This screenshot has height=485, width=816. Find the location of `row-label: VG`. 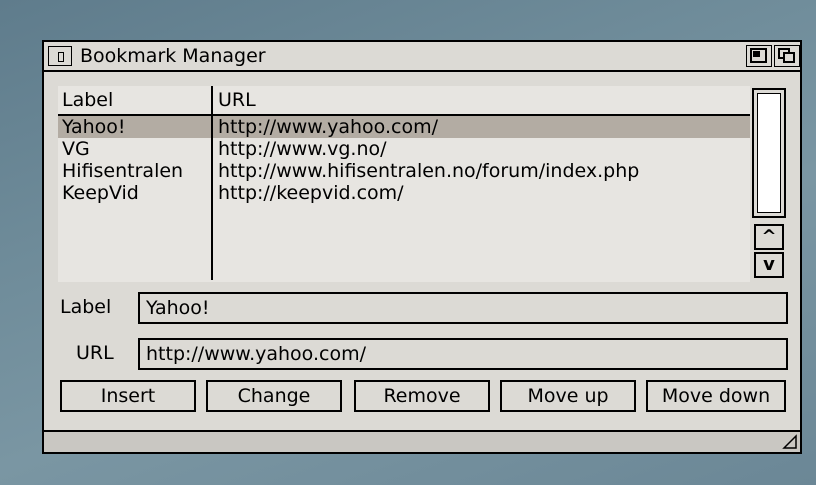

row-label: VG is located at coordinates (76, 149).